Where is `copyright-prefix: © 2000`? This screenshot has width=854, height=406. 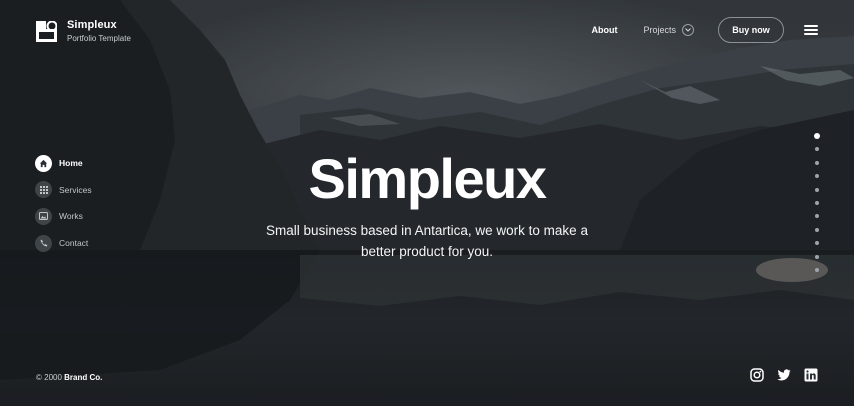
copyright-prefix: © 2000 is located at coordinates (49, 377).